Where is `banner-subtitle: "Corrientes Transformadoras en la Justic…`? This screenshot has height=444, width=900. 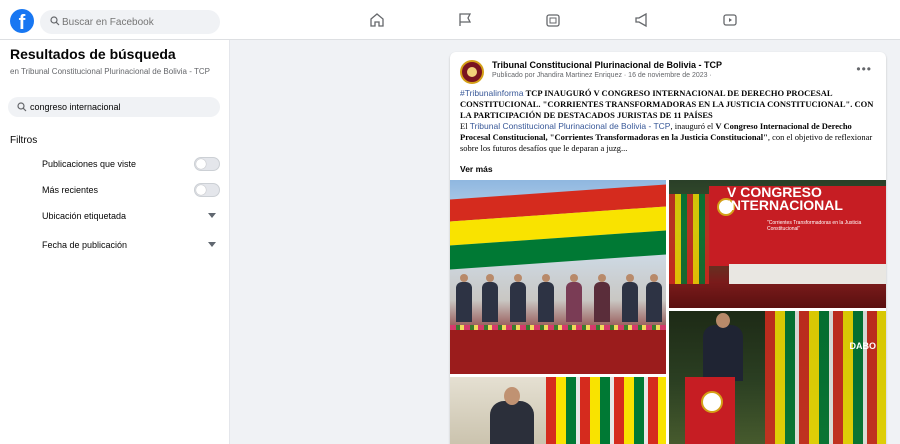 banner-subtitle: "Corrientes Transformadoras en la Justic… is located at coordinates (814, 226).